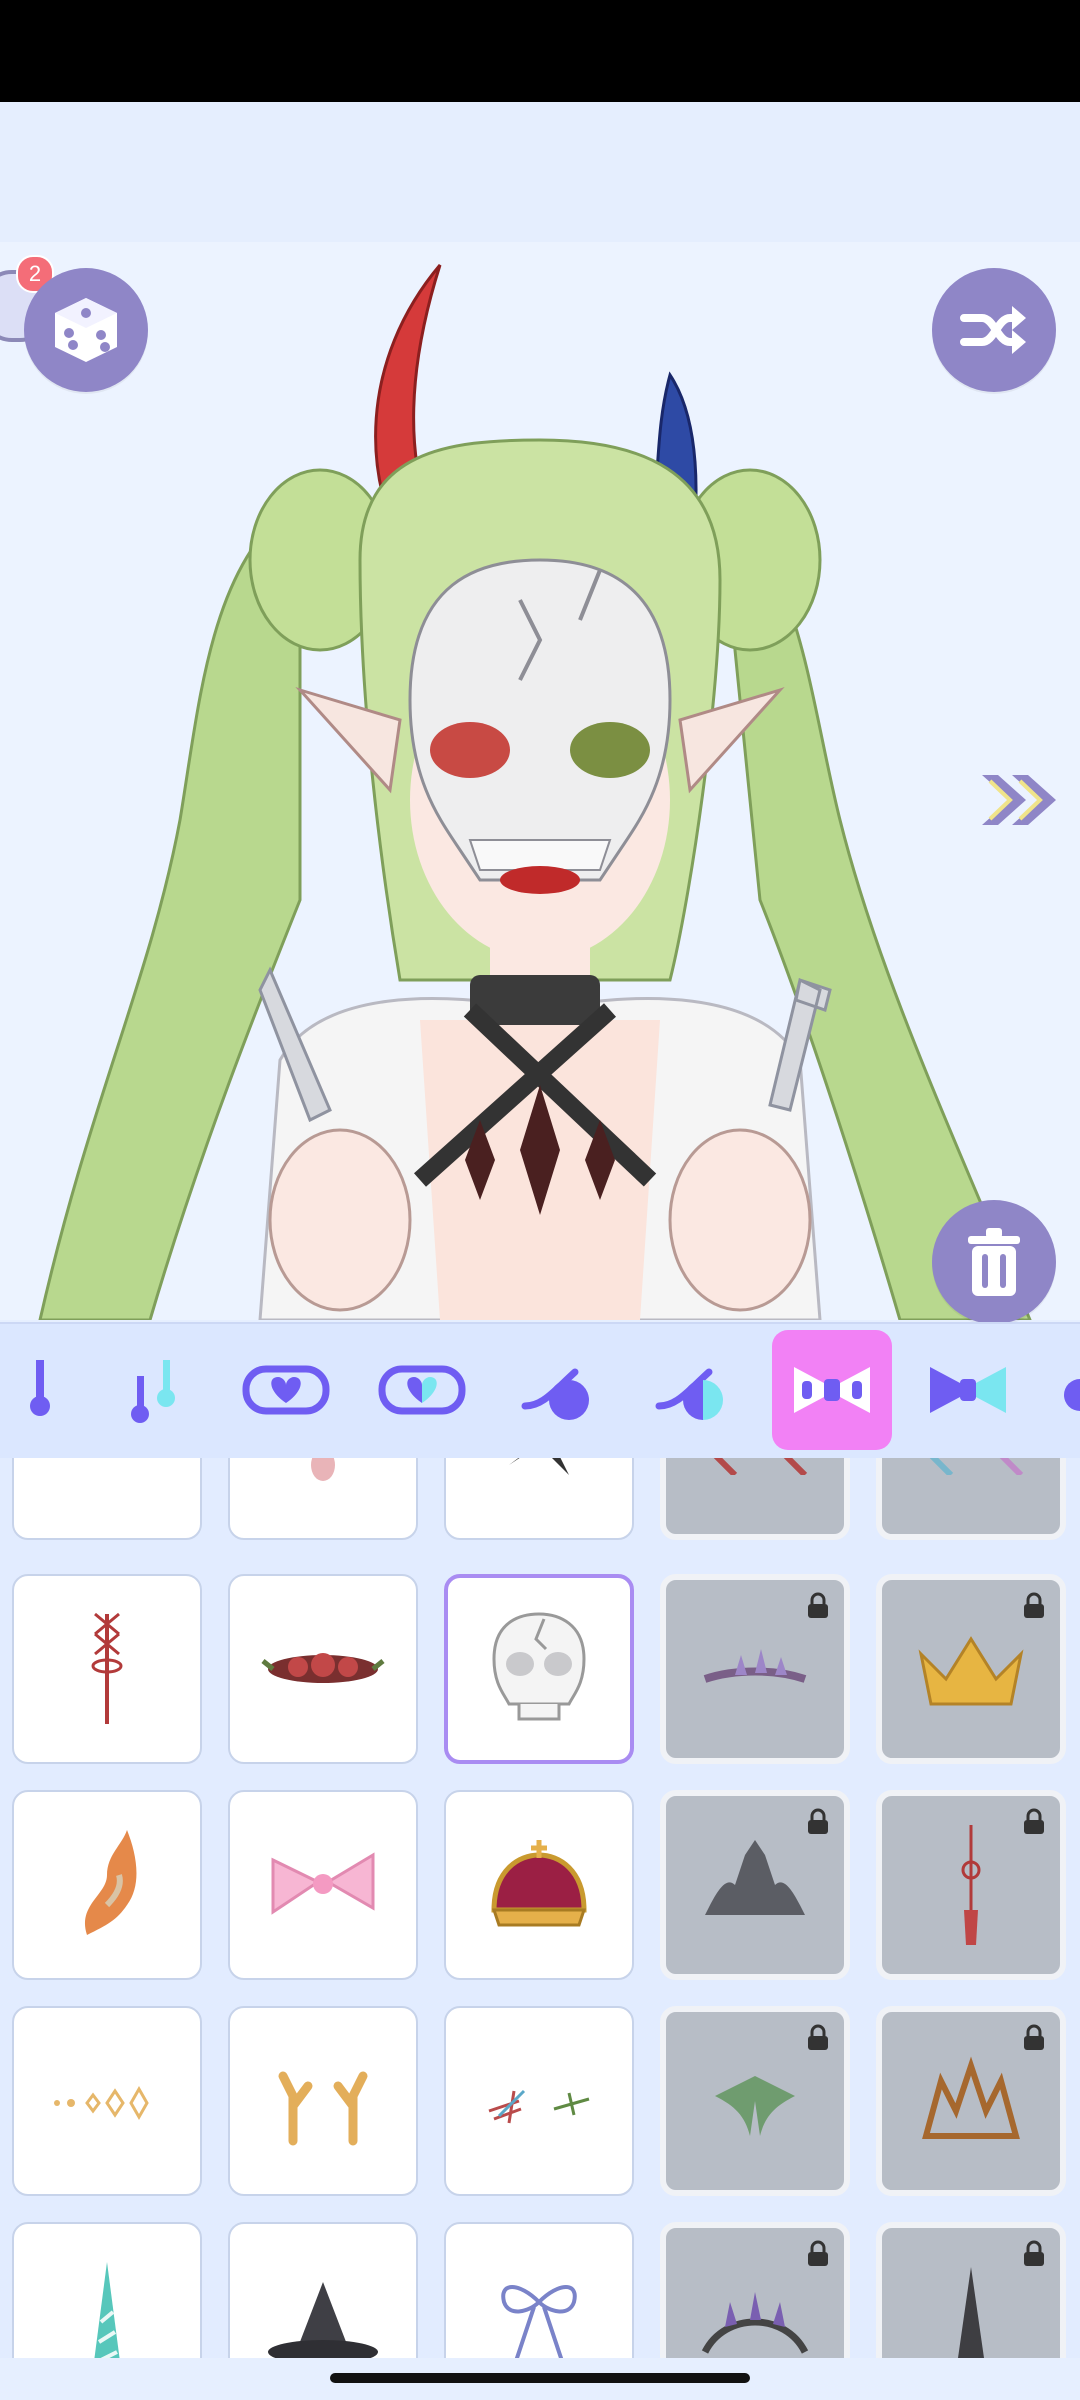 Image resolution: width=1080 pixels, height=2400 pixels. I want to click on heart-mask-color-icon, so click(422, 1390).